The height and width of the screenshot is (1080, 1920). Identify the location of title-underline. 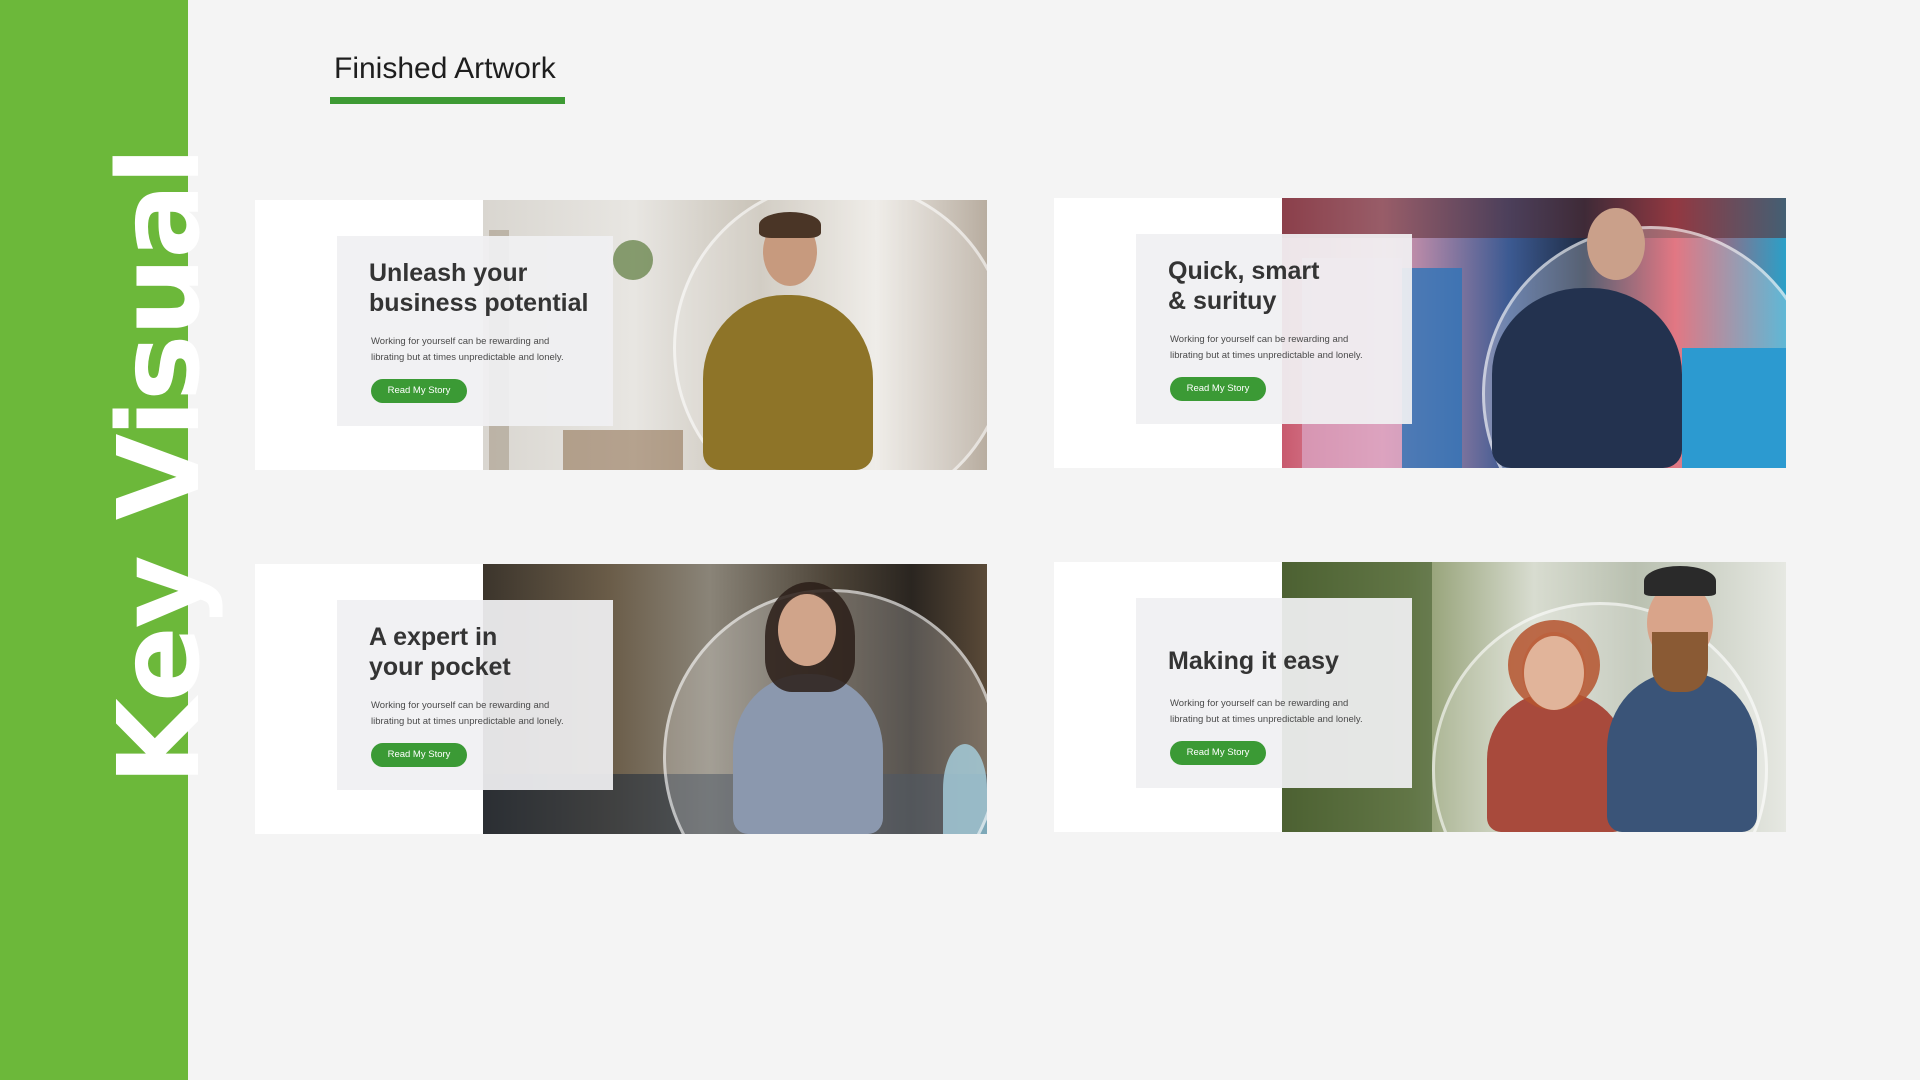
(447, 100).